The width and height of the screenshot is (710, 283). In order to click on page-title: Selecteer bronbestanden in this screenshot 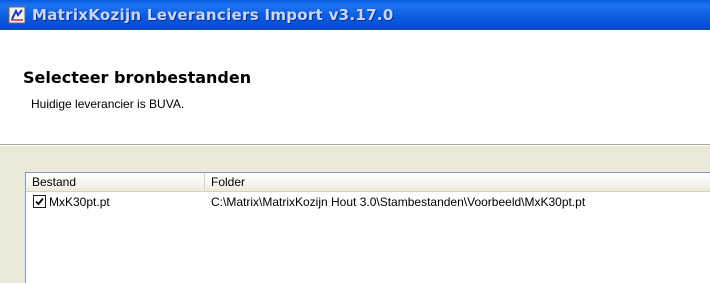, I will do `click(137, 77)`.